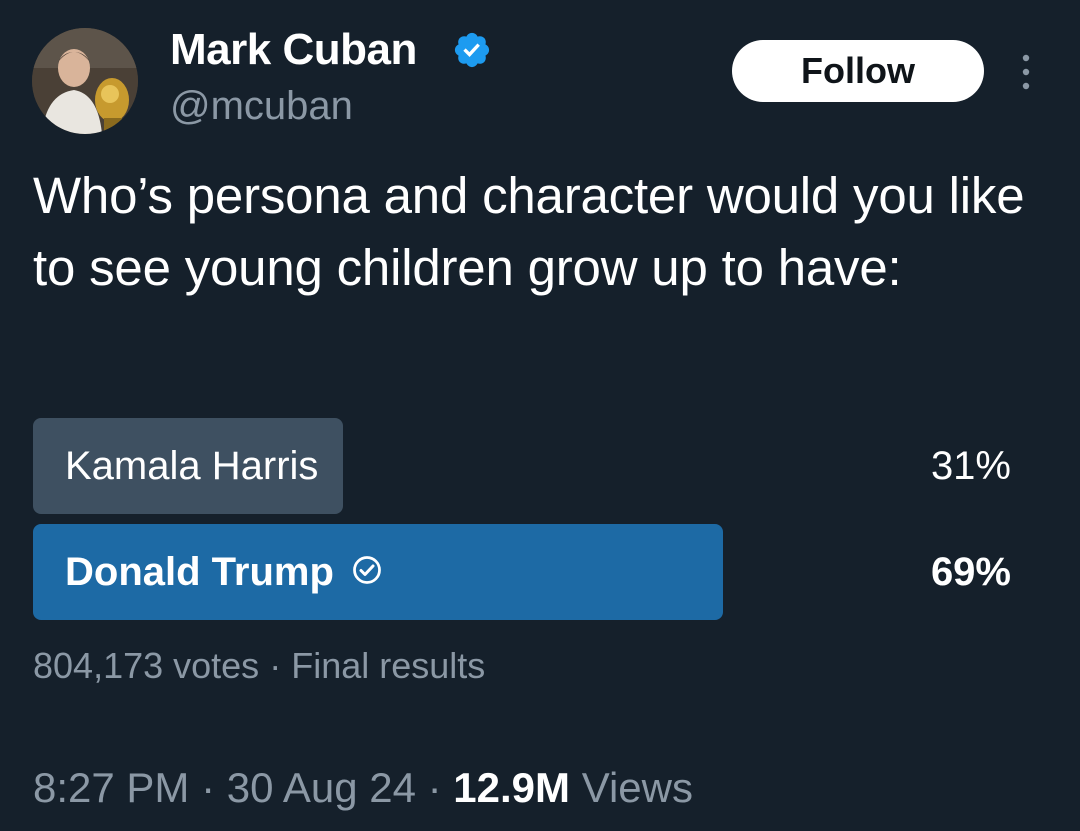  I want to click on avatar, so click(85, 81).